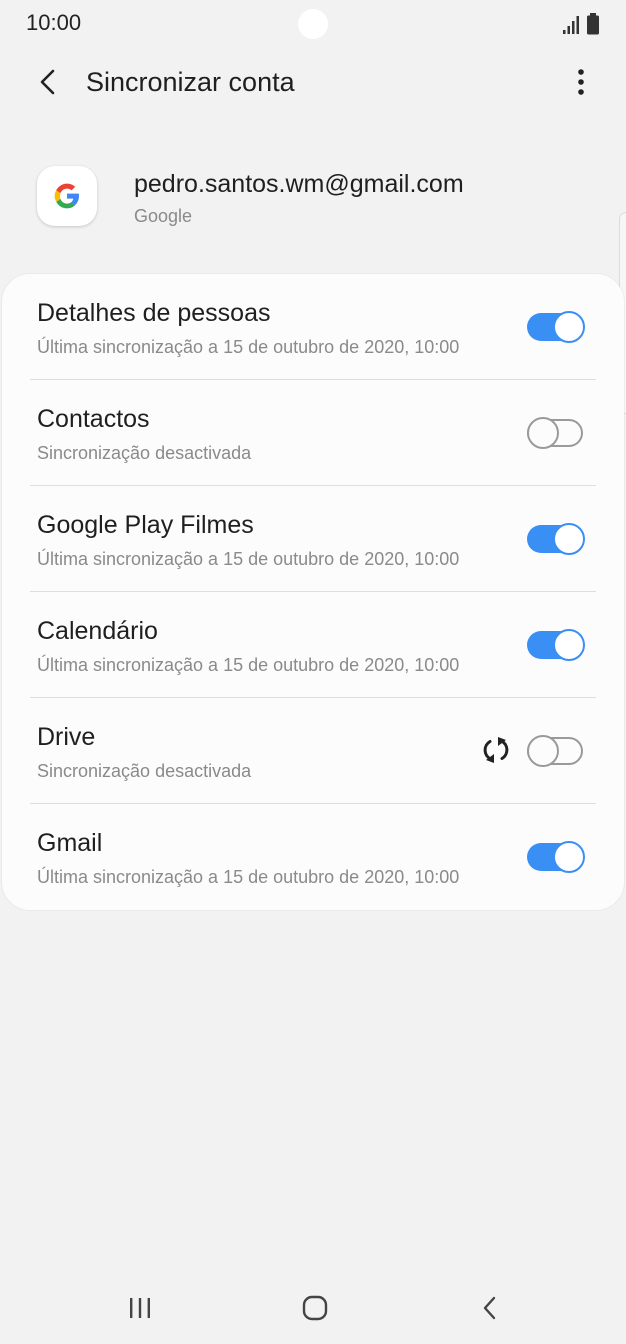  What do you see at coordinates (313, 433) in the screenshot?
I see `sync-item-contactos: Contactos Sincronização desactivada` at bounding box center [313, 433].